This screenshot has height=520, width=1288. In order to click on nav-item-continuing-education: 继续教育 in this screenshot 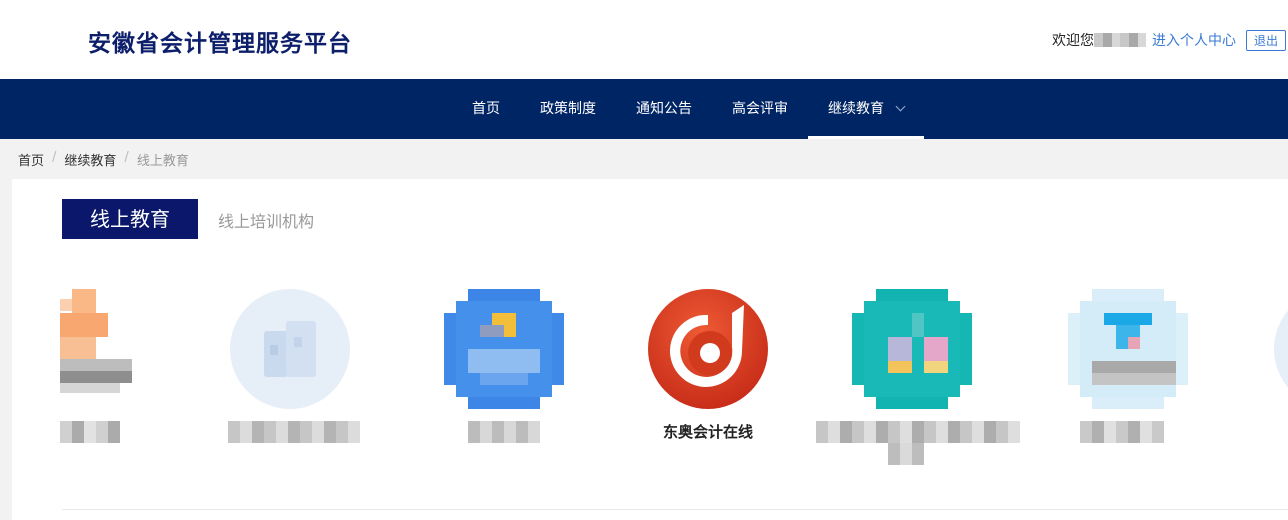, I will do `click(866, 109)`.